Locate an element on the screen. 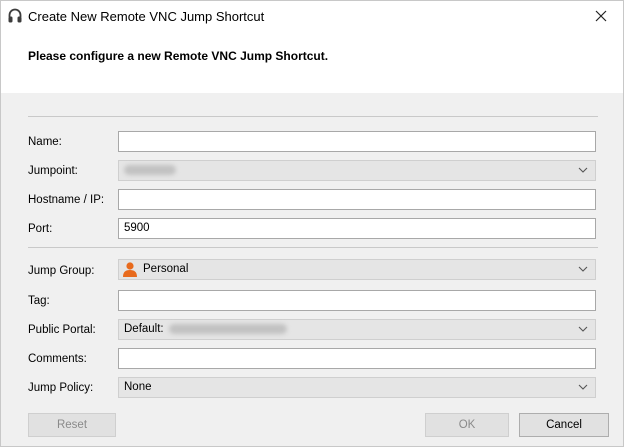 This screenshot has width=624, height=447. public-portal-select: Default: is located at coordinates (357, 329).